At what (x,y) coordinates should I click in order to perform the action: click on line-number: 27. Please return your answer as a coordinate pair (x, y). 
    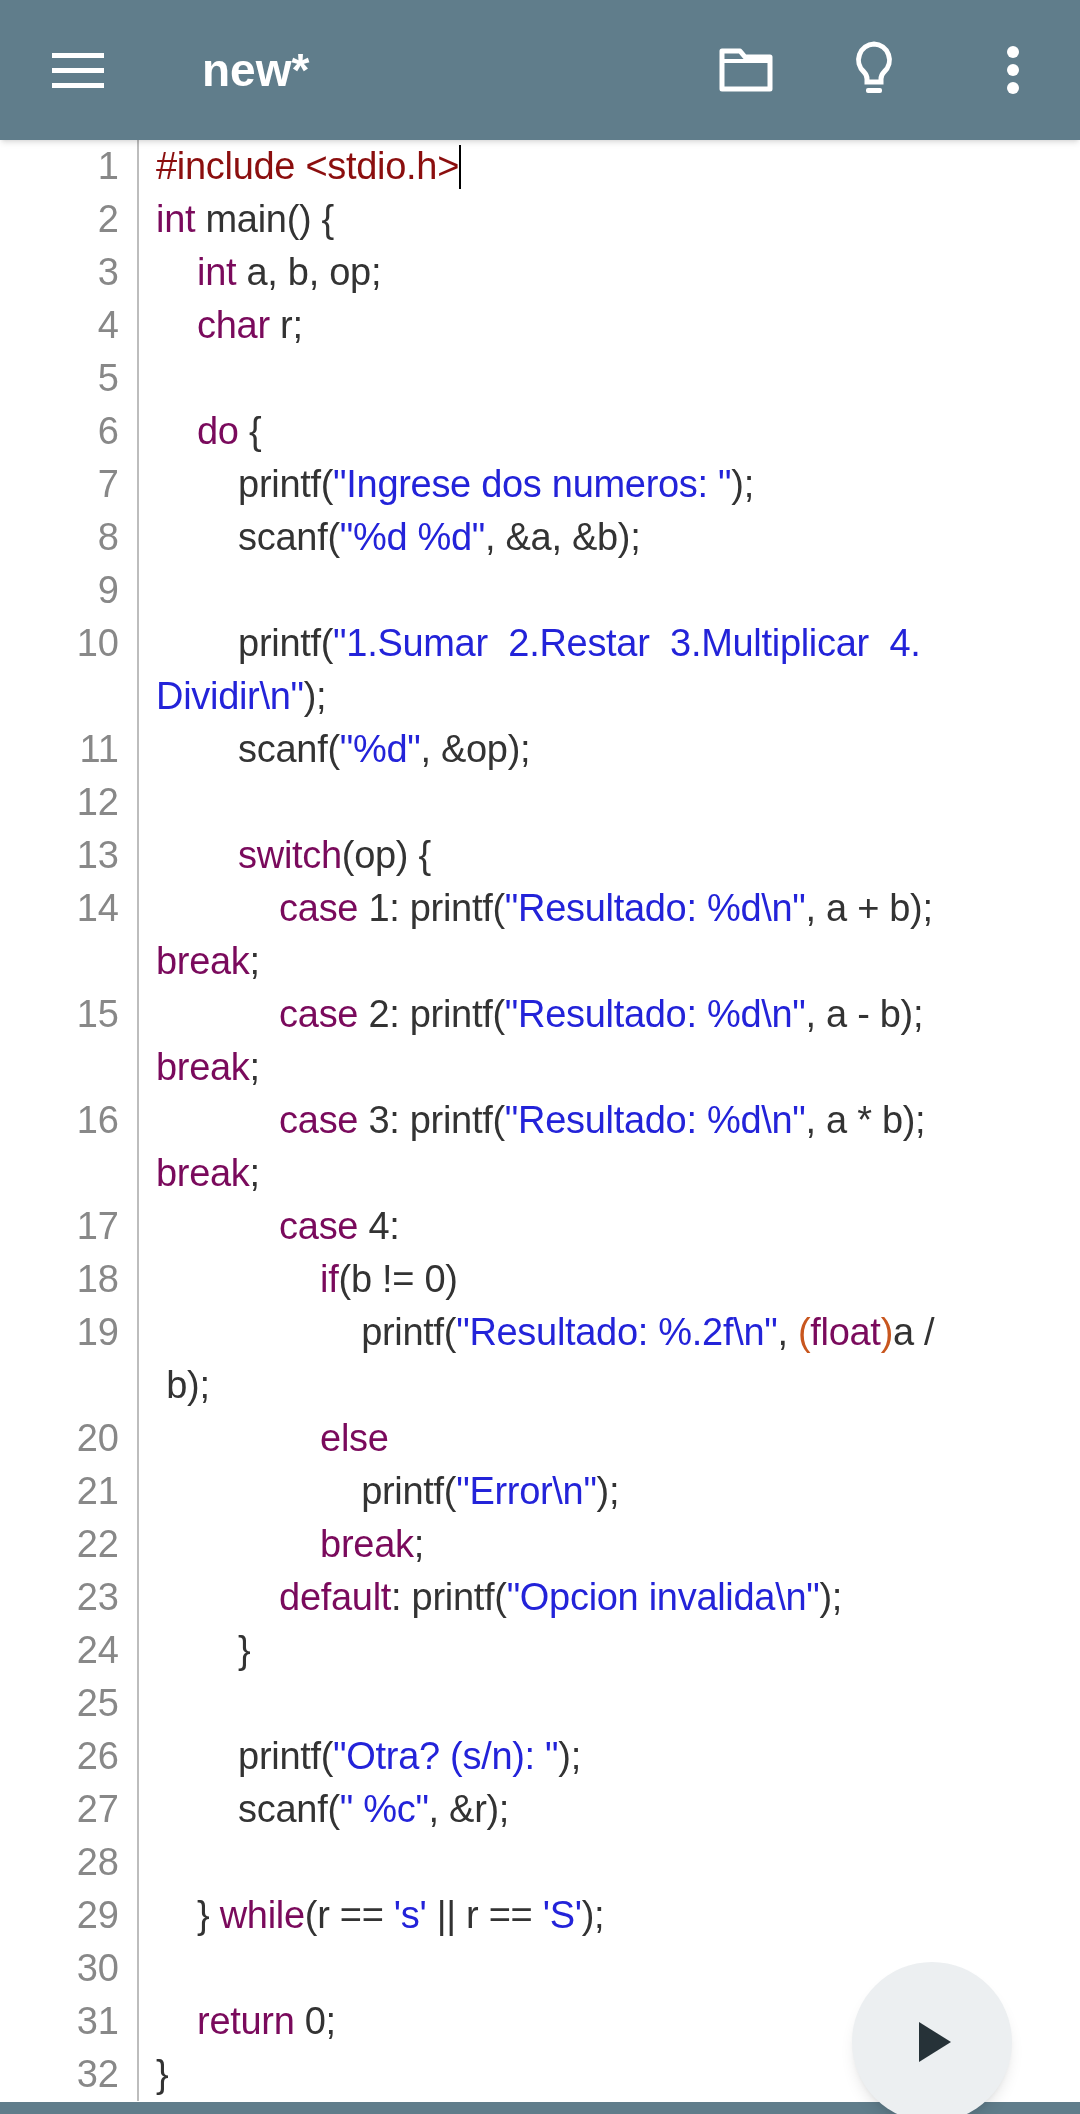
    Looking at the image, I should click on (97, 1809).